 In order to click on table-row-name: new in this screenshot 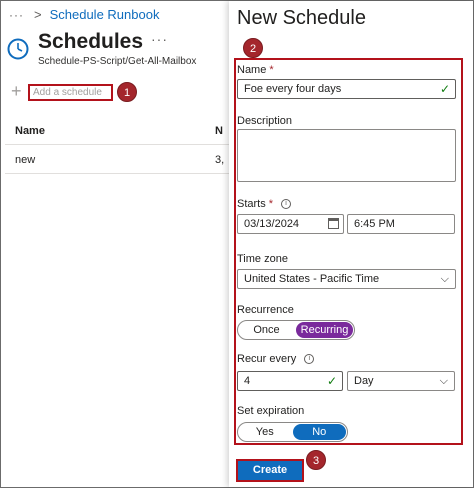, I will do `click(25, 160)`.